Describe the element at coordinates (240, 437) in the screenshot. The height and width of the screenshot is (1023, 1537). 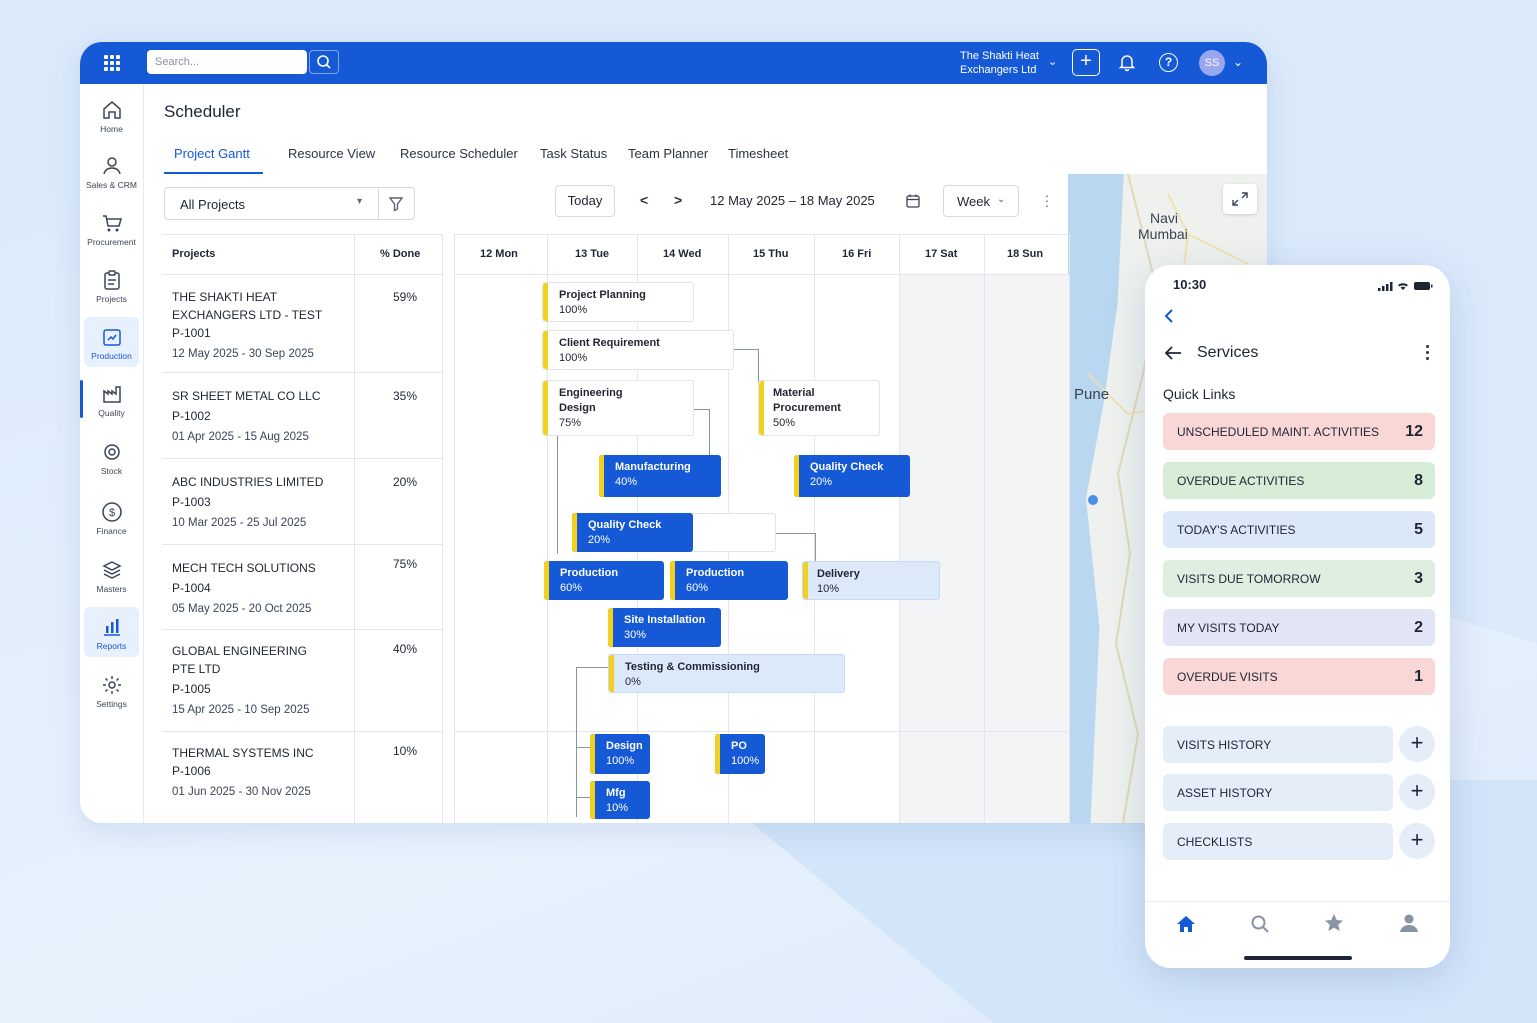
I see `project-dates: 01 Apr 2025 - 15 Aug 2025` at that location.